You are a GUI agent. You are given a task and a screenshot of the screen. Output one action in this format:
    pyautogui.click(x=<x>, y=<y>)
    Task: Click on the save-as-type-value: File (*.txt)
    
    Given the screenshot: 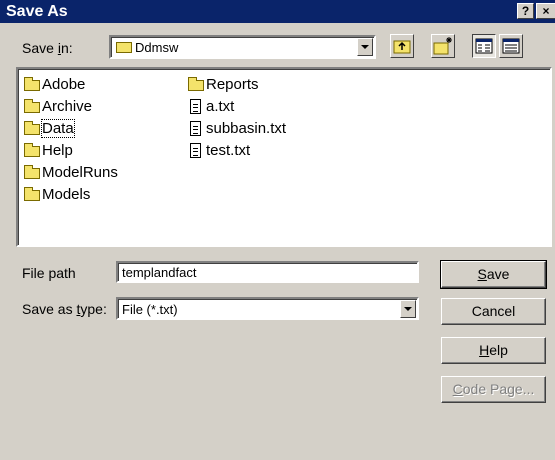 What is the action you would take?
    pyautogui.click(x=150, y=309)
    